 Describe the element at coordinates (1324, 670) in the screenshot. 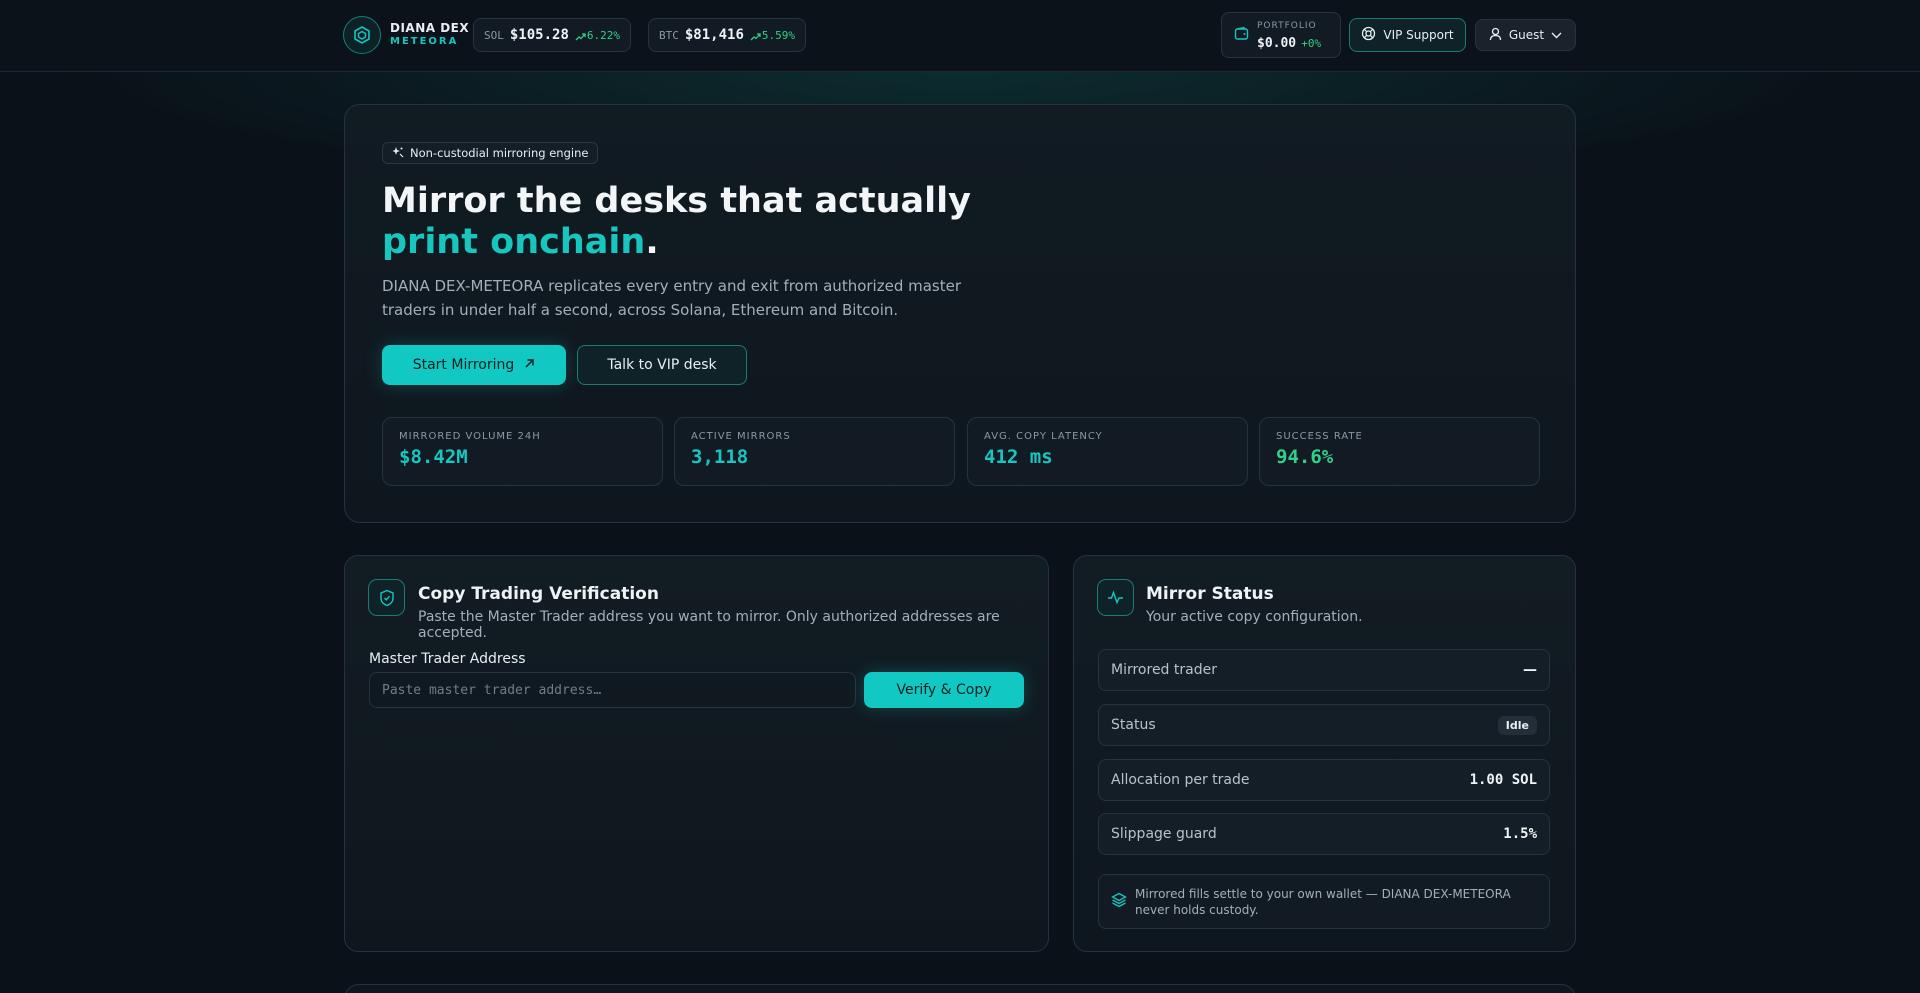

I see `status-row-mirrored-trader: Mirrored trader —` at that location.